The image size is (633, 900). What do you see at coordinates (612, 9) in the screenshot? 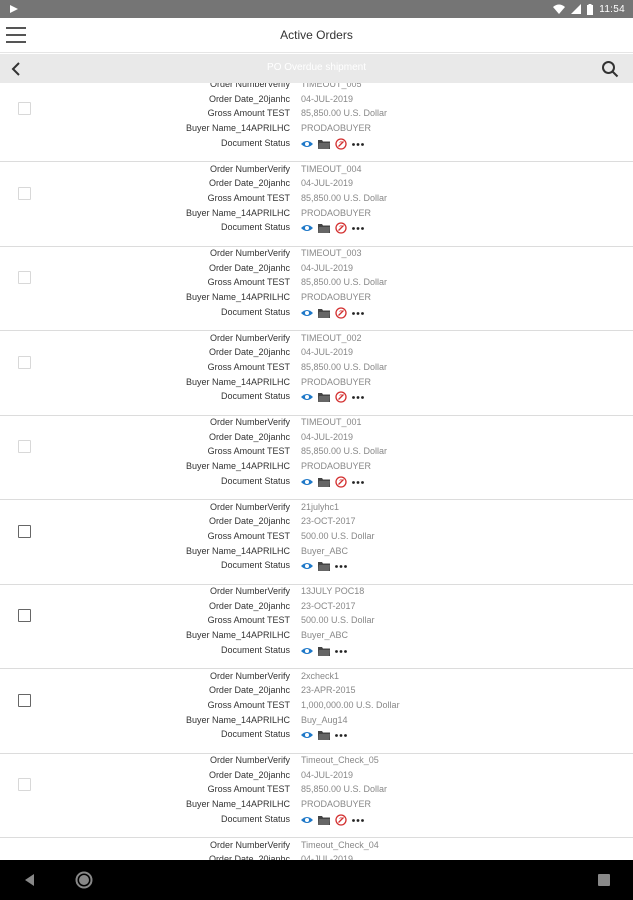
I see `status-time: 11:54` at bounding box center [612, 9].